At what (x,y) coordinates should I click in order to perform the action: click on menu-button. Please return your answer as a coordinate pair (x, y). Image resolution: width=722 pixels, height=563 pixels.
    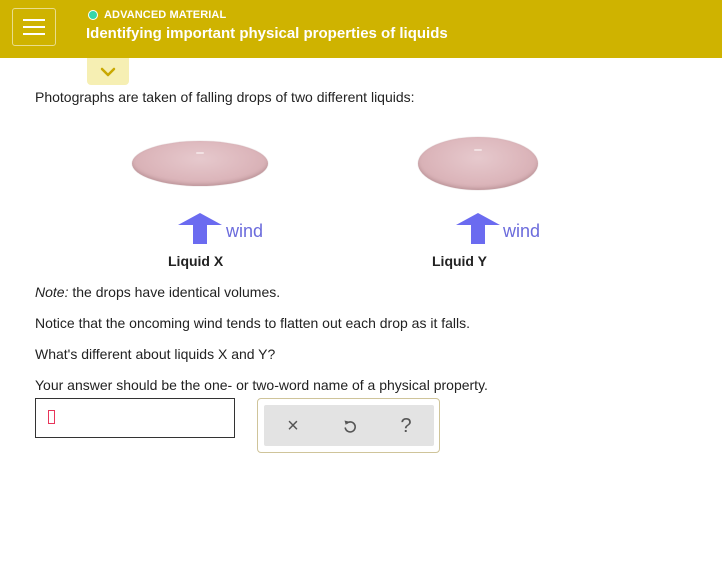
    Looking at the image, I should click on (34, 27).